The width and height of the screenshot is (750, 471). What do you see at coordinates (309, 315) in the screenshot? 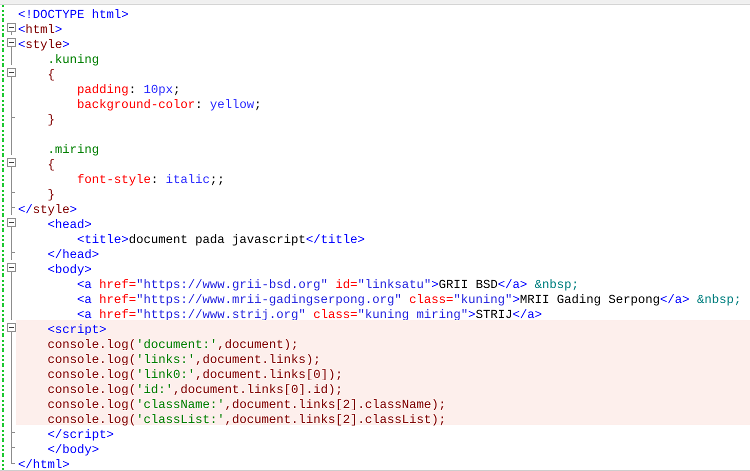
I see `code-line: <a href="https://www.strij.org" class="kuning miring">STRIJ</a>` at bounding box center [309, 315].